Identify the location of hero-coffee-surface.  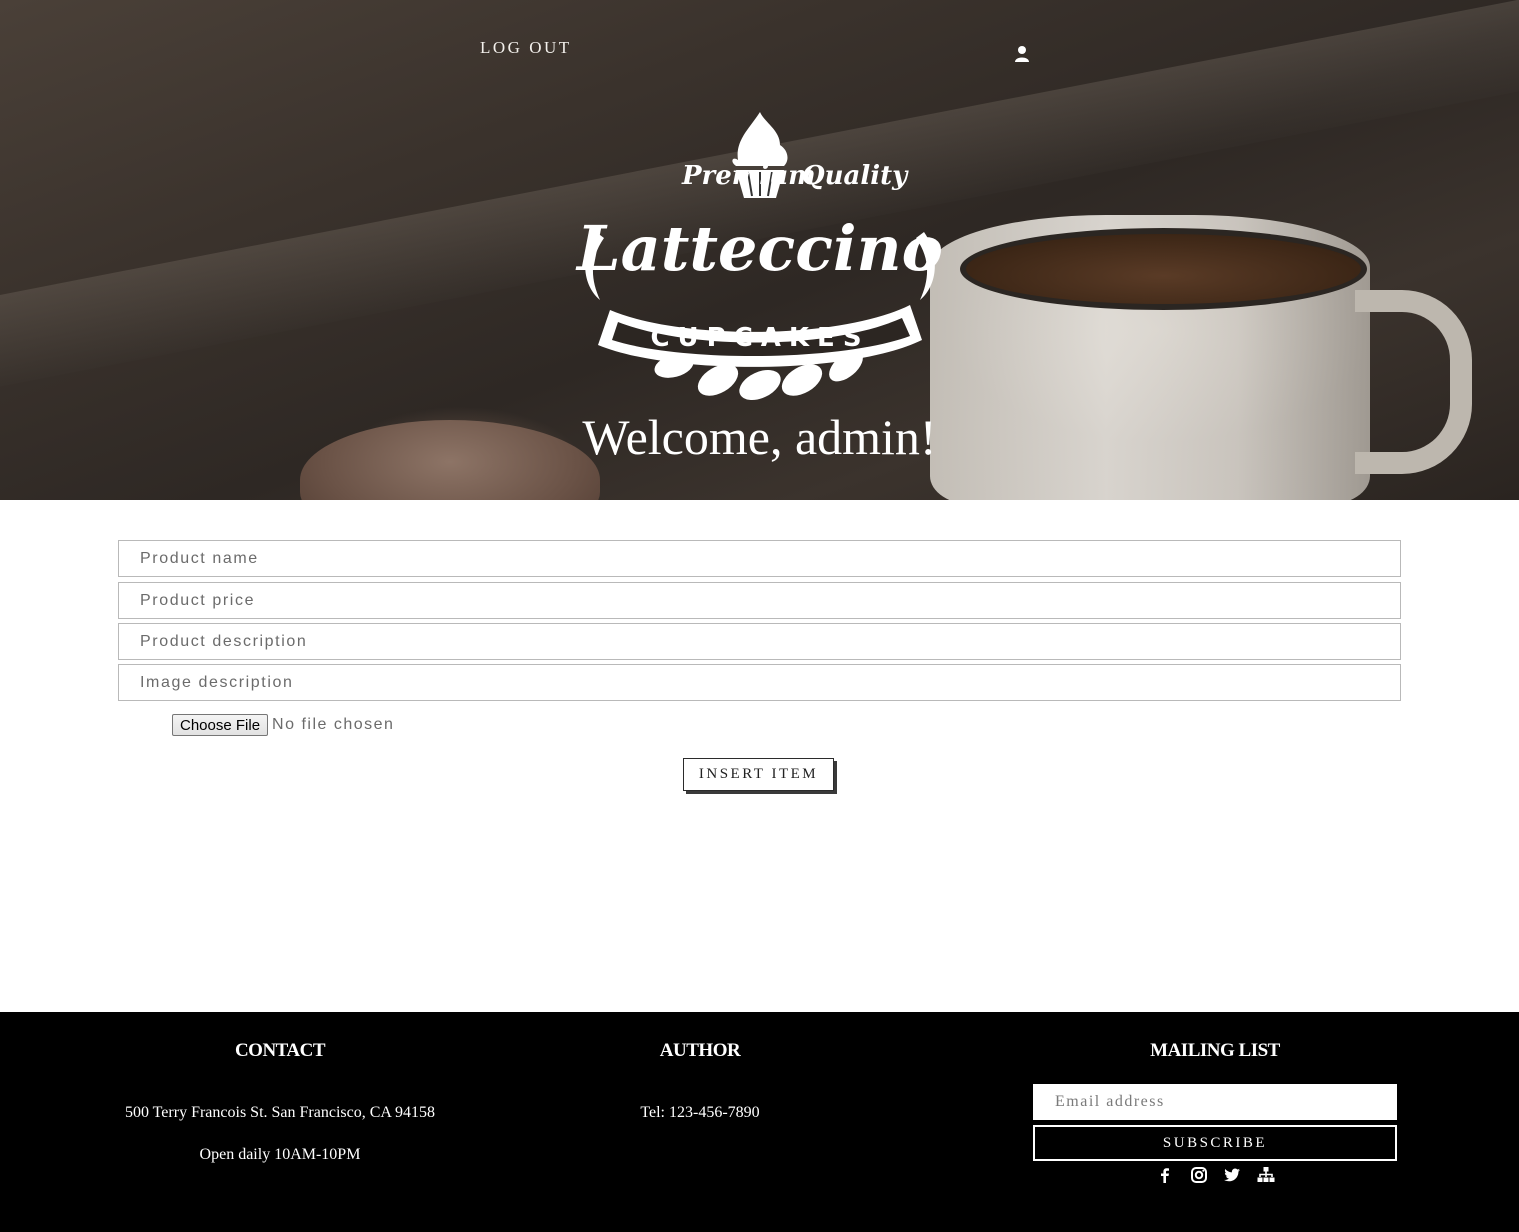
(1163, 269).